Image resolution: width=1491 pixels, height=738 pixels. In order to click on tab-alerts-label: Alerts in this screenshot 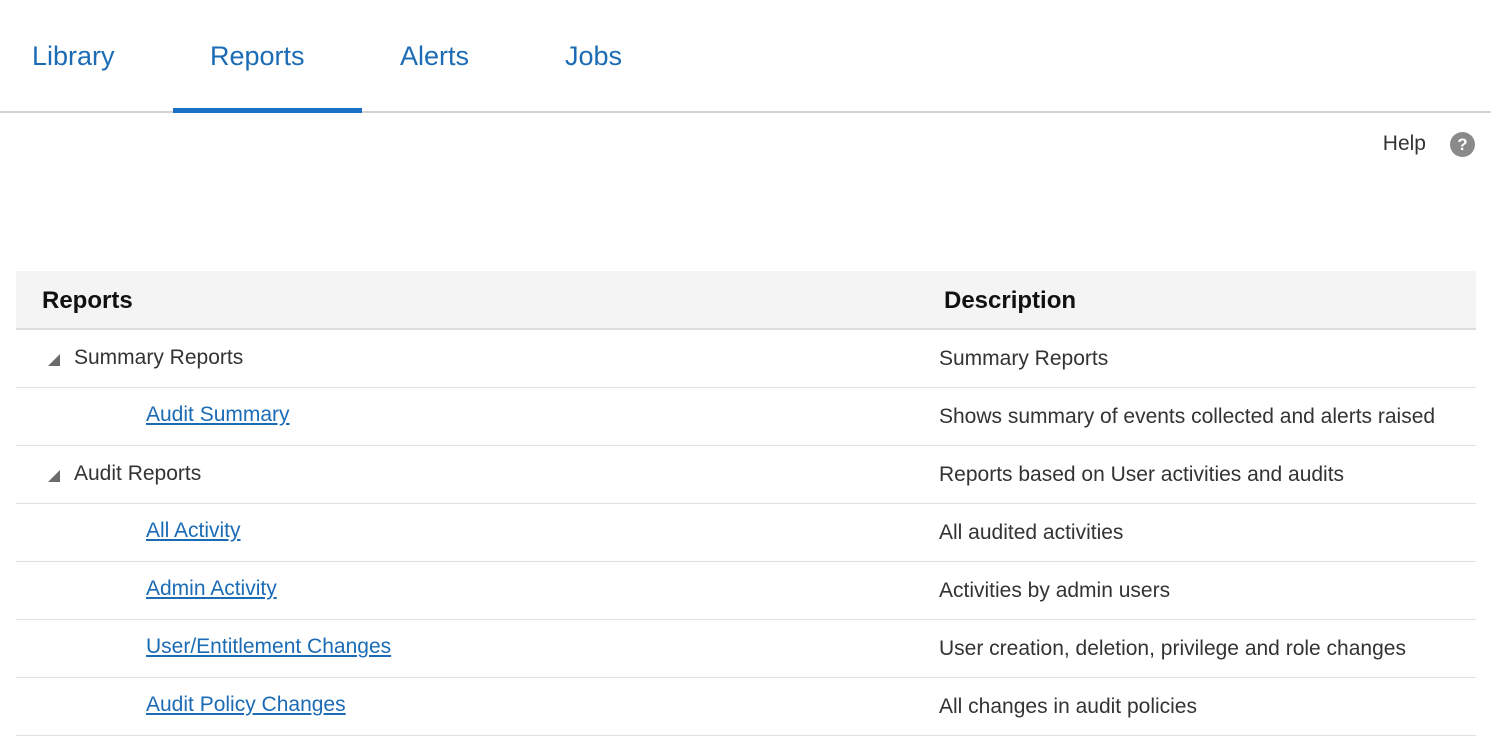, I will do `click(435, 56)`.